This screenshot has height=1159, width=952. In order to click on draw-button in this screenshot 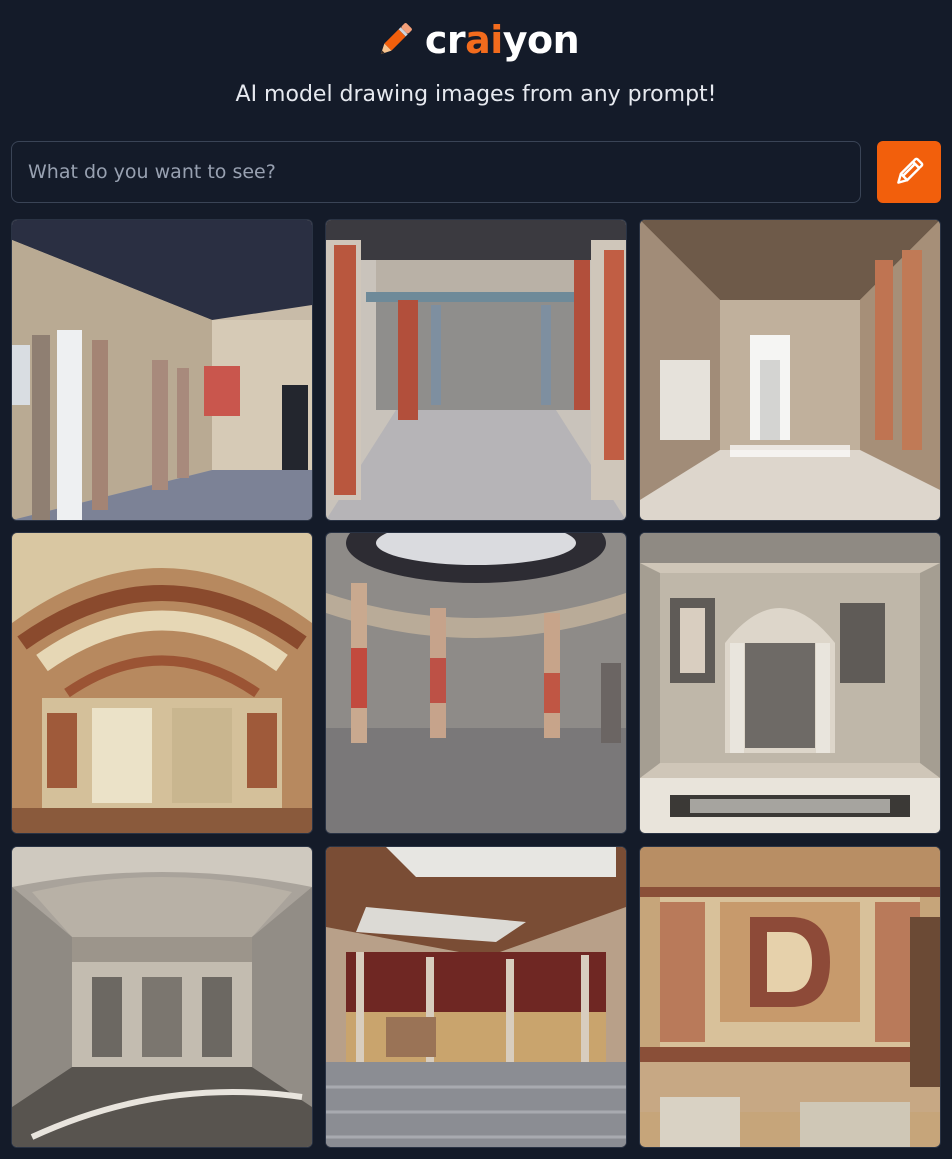, I will do `click(909, 172)`.